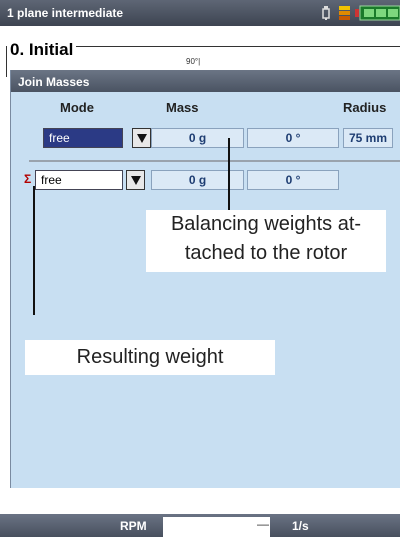 Image resolution: width=400 pixels, height=537 pixels. What do you see at coordinates (266, 224) in the screenshot?
I see `callout-line-1: Balancing weights at-` at bounding box center [266, 224].